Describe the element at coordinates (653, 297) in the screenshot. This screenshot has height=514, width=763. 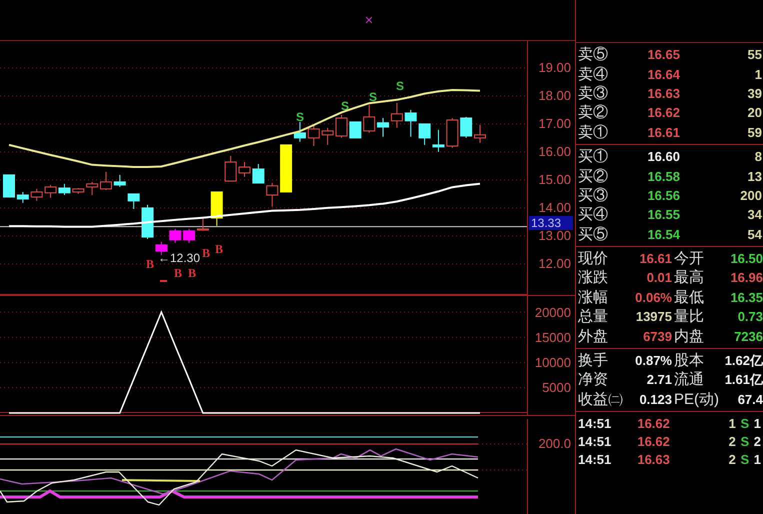
I see `stat-value: 0.06%` at that location.